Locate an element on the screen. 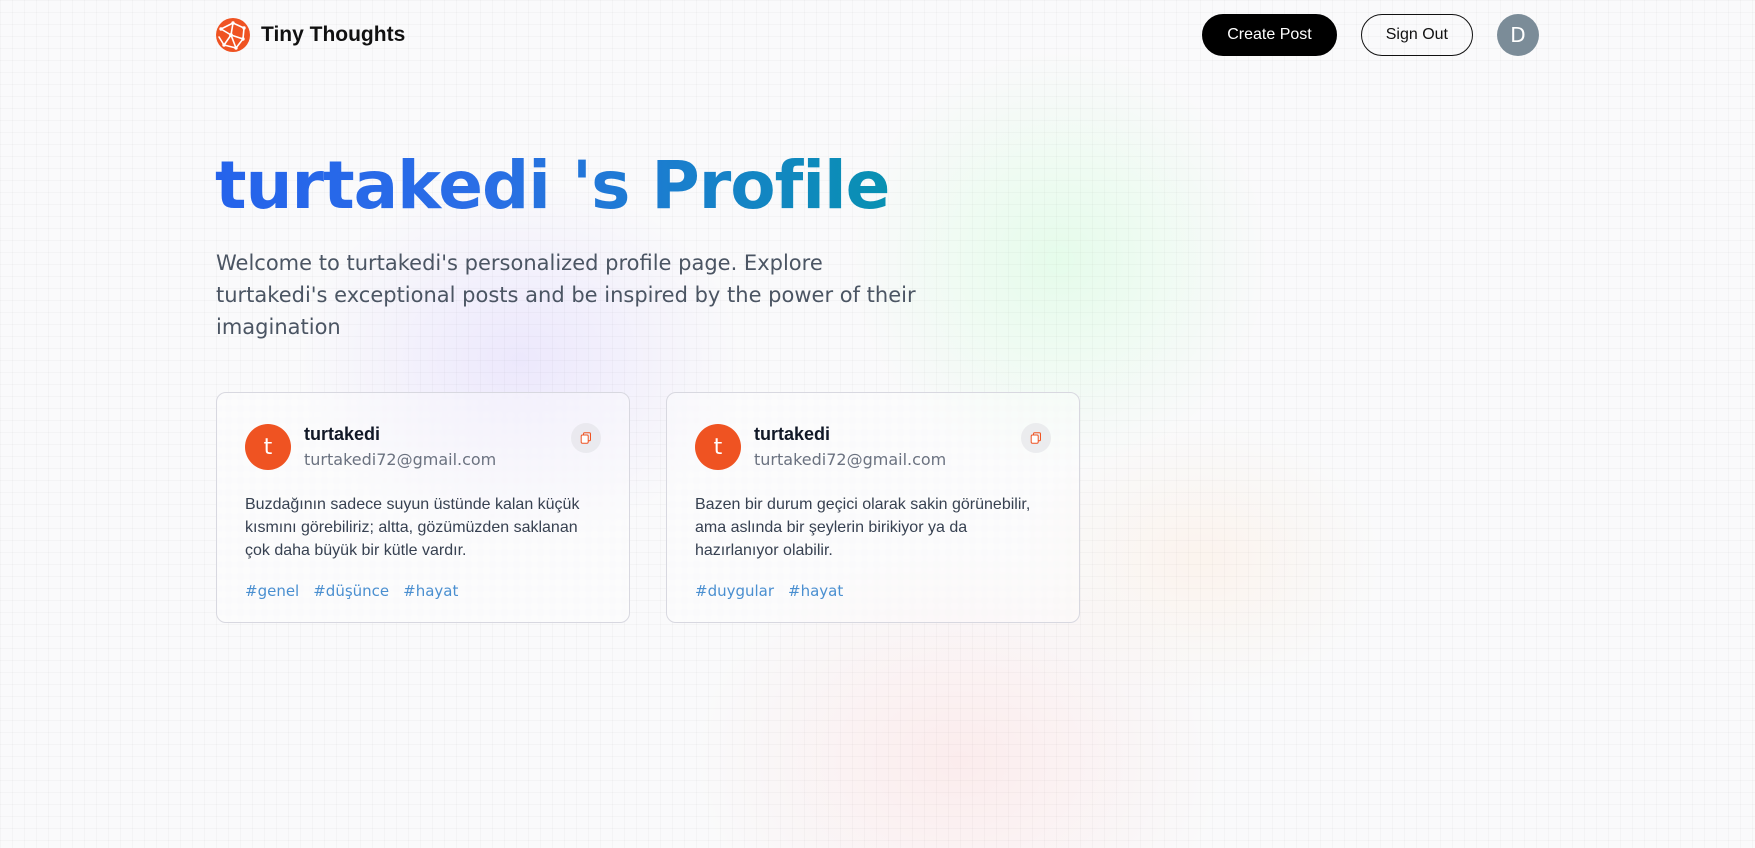 This screenshot has width=1755, height=848. brand: Tiny Thoughts is located at coordinates (310, 35).